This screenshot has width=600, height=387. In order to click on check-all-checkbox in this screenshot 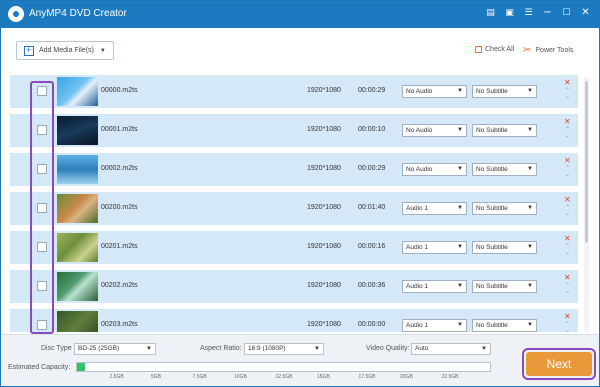, I will do `click(478, 49)`.